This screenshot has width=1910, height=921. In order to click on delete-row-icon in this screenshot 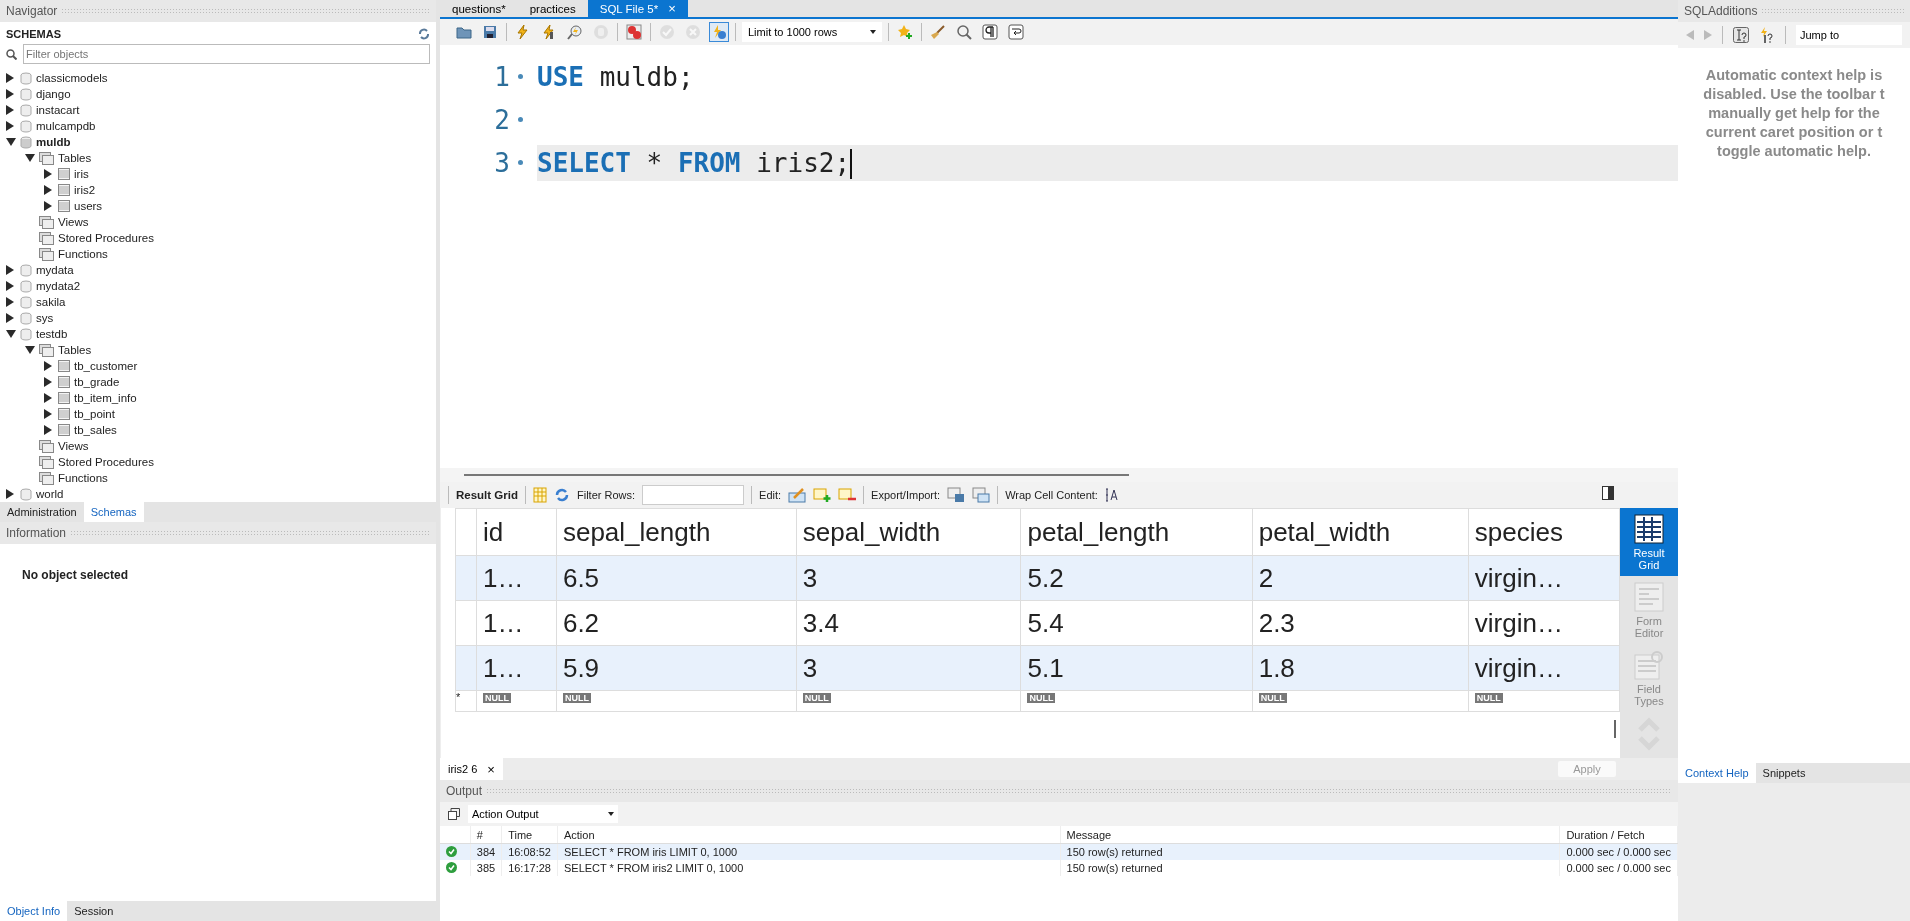, I will do `click(847, 495)`.